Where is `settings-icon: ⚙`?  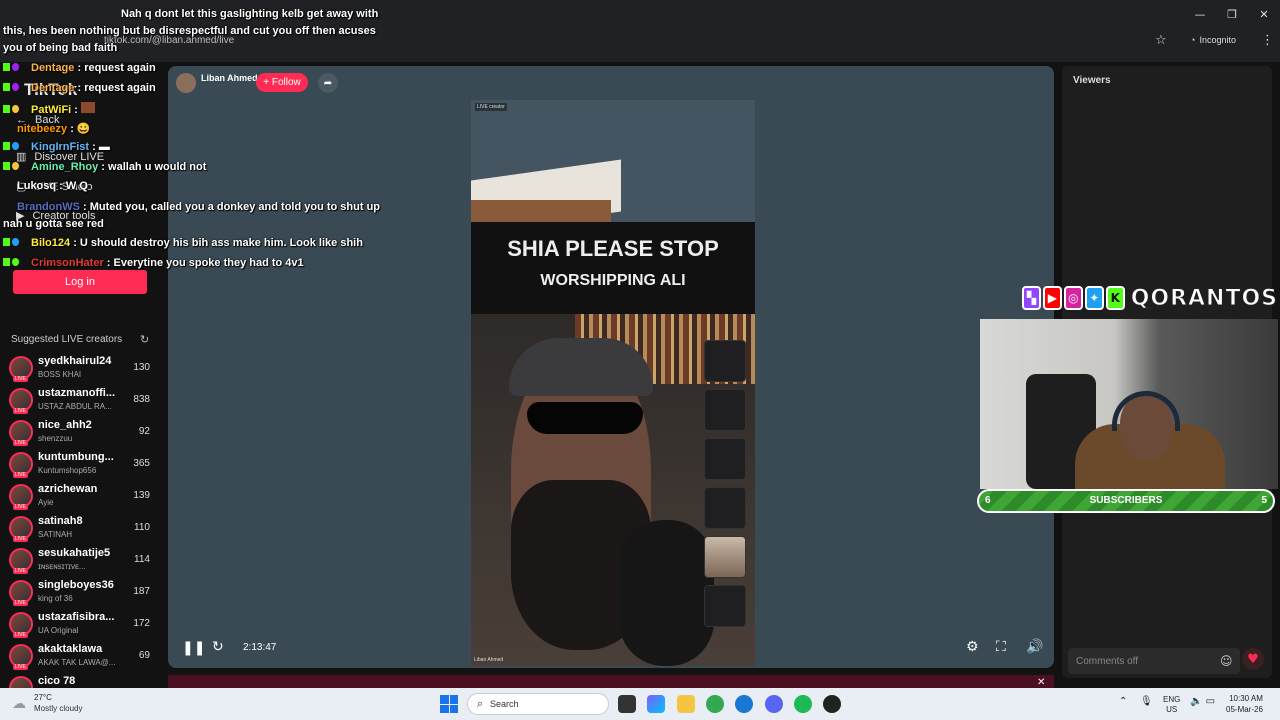 settings-icon: ⚙ is located at coordinates (972, 647).